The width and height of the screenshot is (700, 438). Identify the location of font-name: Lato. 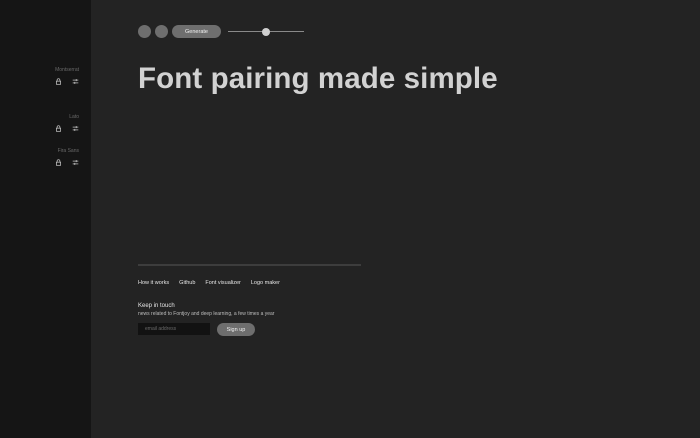
(74, 117).